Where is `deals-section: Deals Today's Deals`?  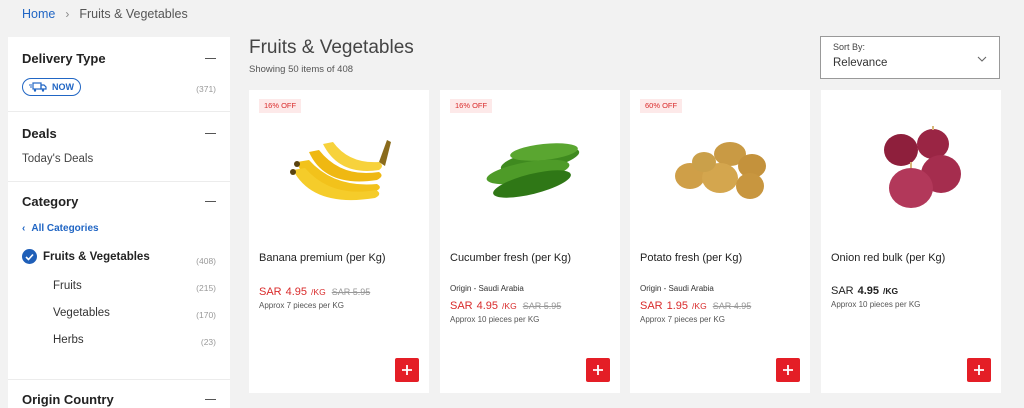
deals-section: Deals Today's Deals is located at coordinates (119, 147).